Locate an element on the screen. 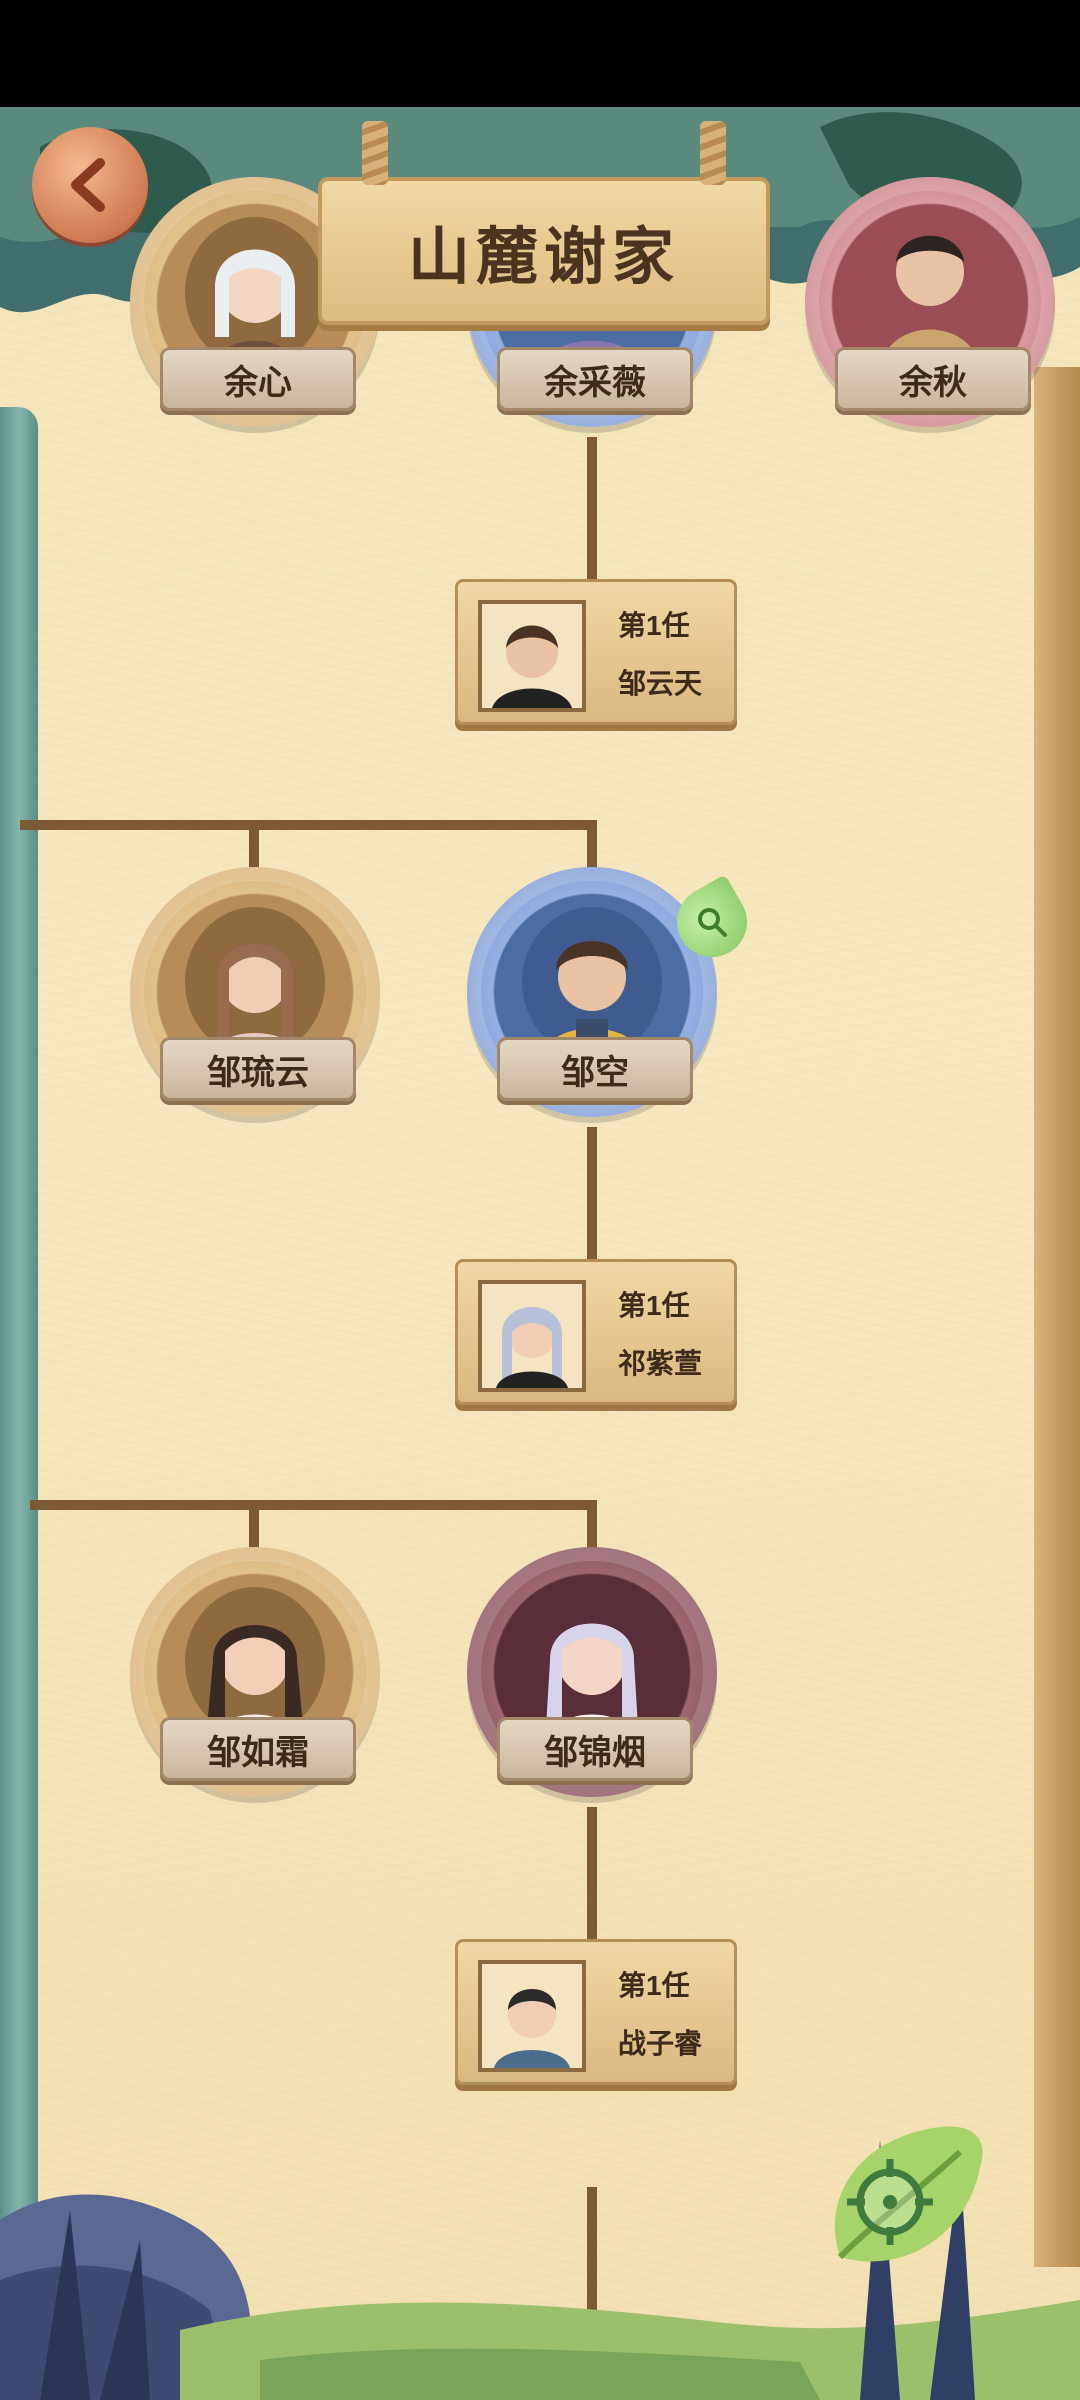  family-title-sign: 山麓谢家 is located at coordinates (544, 223).